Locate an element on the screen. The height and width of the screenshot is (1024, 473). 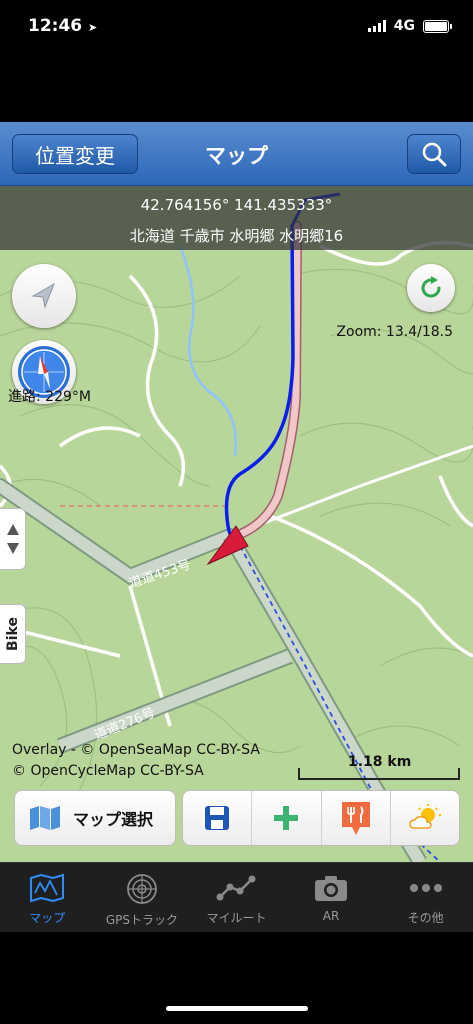
tab-label: GPSトラック is located at coordinates (141, 920).